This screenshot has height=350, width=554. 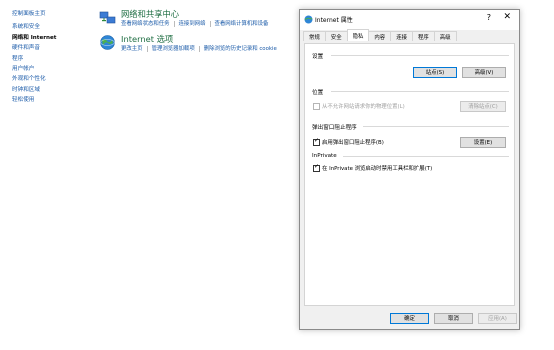 I want to click on popup-blocker-checkbox: 启用弹出窗口阻止程序(B), so click(x=348, y=142).